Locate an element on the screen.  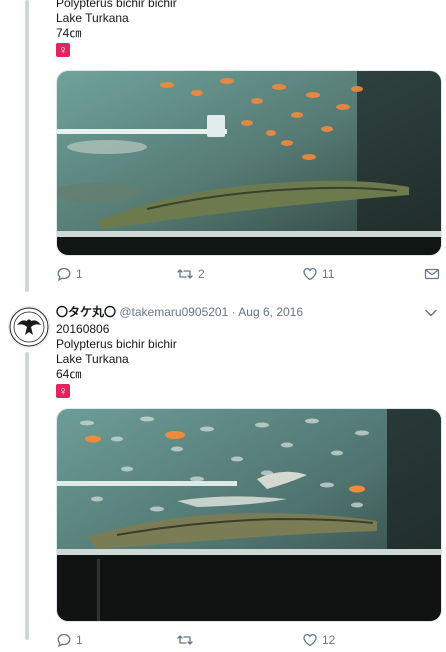
retweet-button: 2 is located at coordinates (190, 274).